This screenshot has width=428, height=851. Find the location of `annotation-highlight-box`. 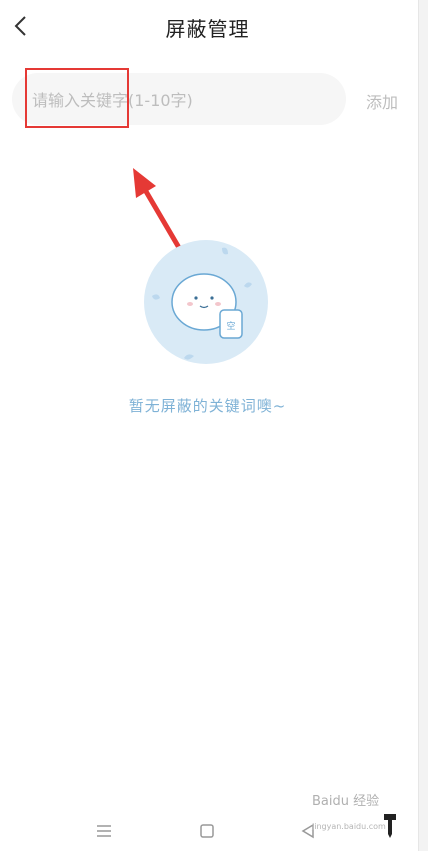

annotation-highlight-box is located at coordinates (77, 98).